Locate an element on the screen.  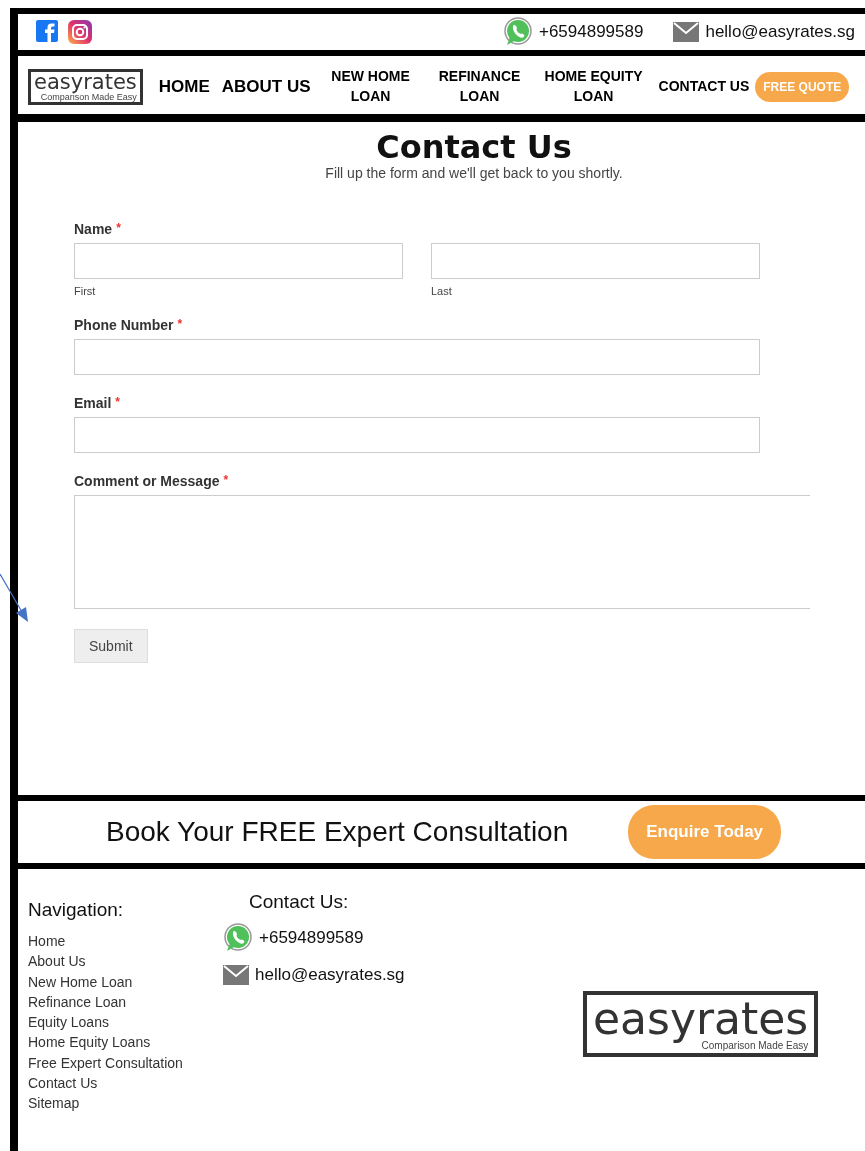
footer-link: Refinance Loan is located at coordinates (125, 1002).